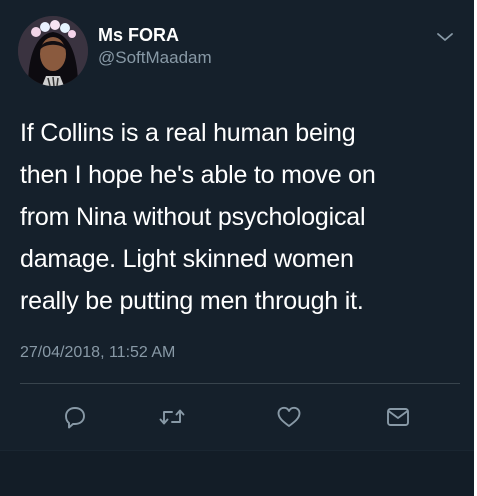 The image size is (477, 496). Describe the element at coordinates (188, 133) in the screenshot. I see `tweet-text-line: If Collins is a real human being` at that location.